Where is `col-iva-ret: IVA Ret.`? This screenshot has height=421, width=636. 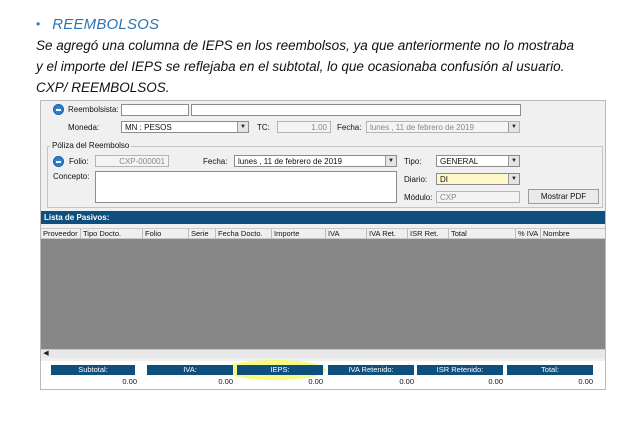
col-iva-ret: IVA Ret. is located at coordinates (387, 234).